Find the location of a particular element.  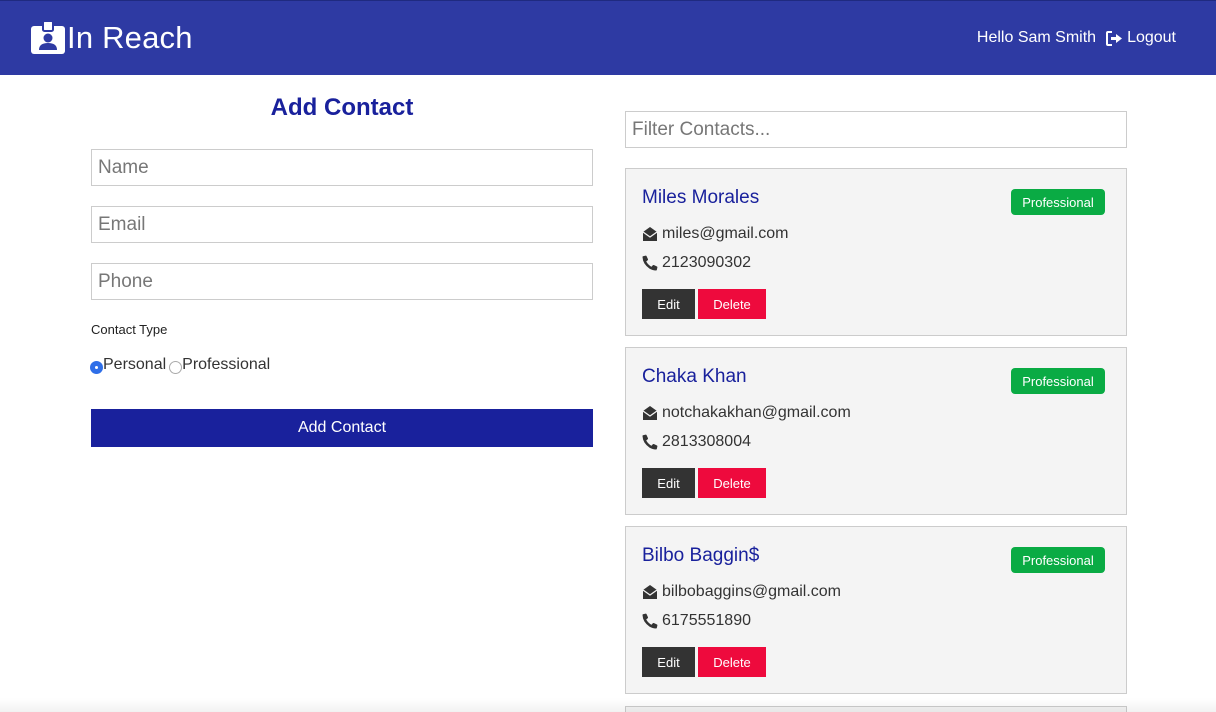

brand-title: In Reach is located at coordinates (130, 37).